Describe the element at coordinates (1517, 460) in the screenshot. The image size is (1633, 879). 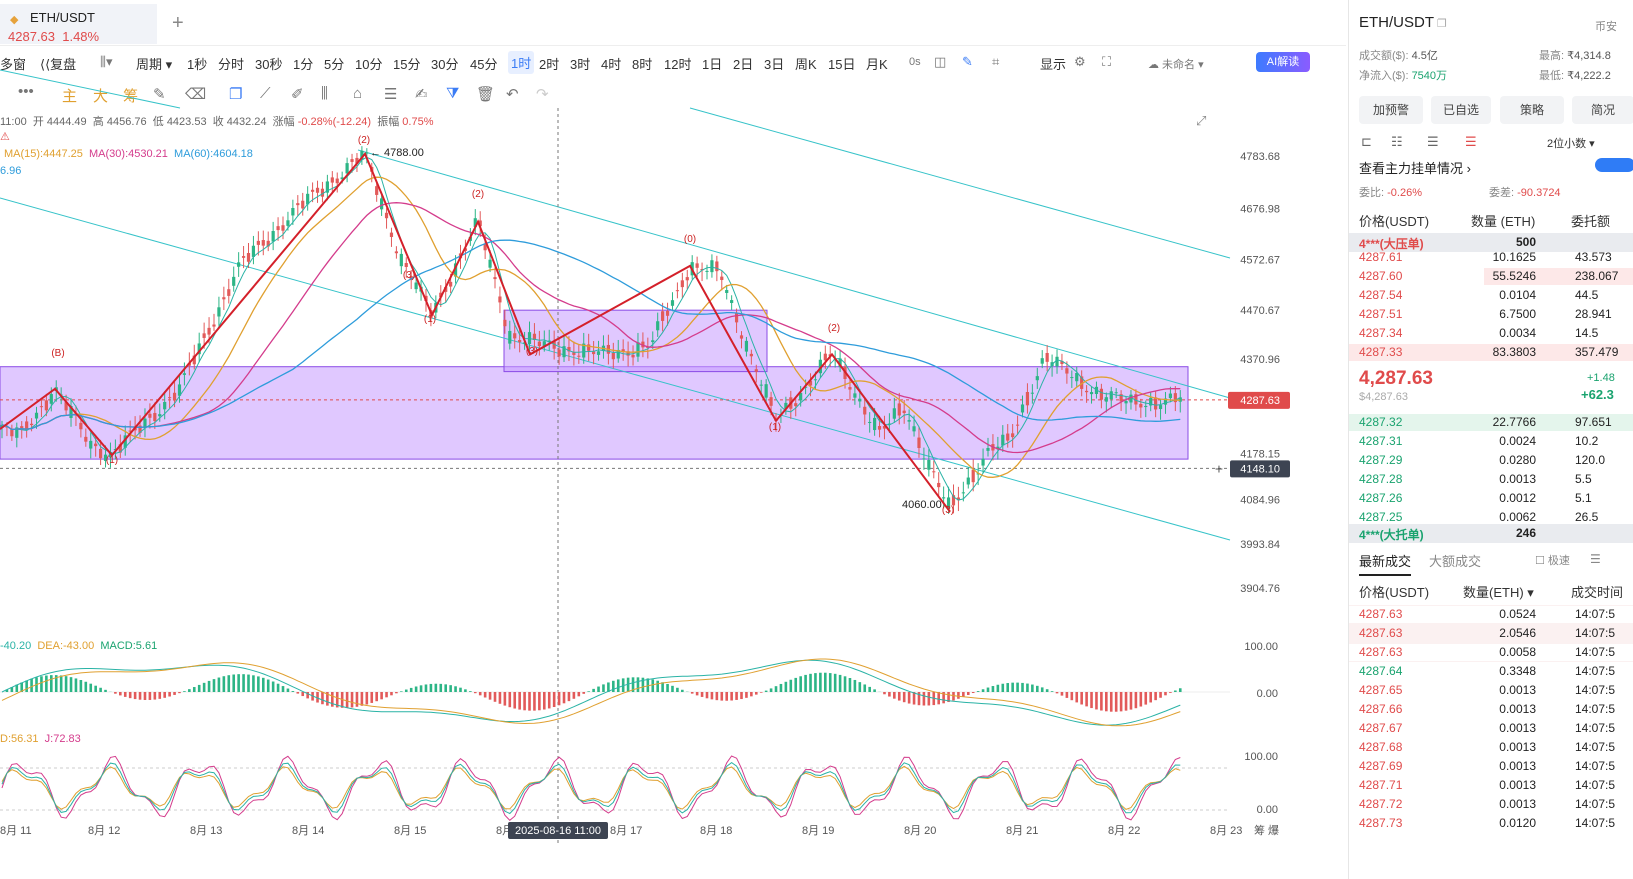
I see `quantity: 0.0280` at that location.